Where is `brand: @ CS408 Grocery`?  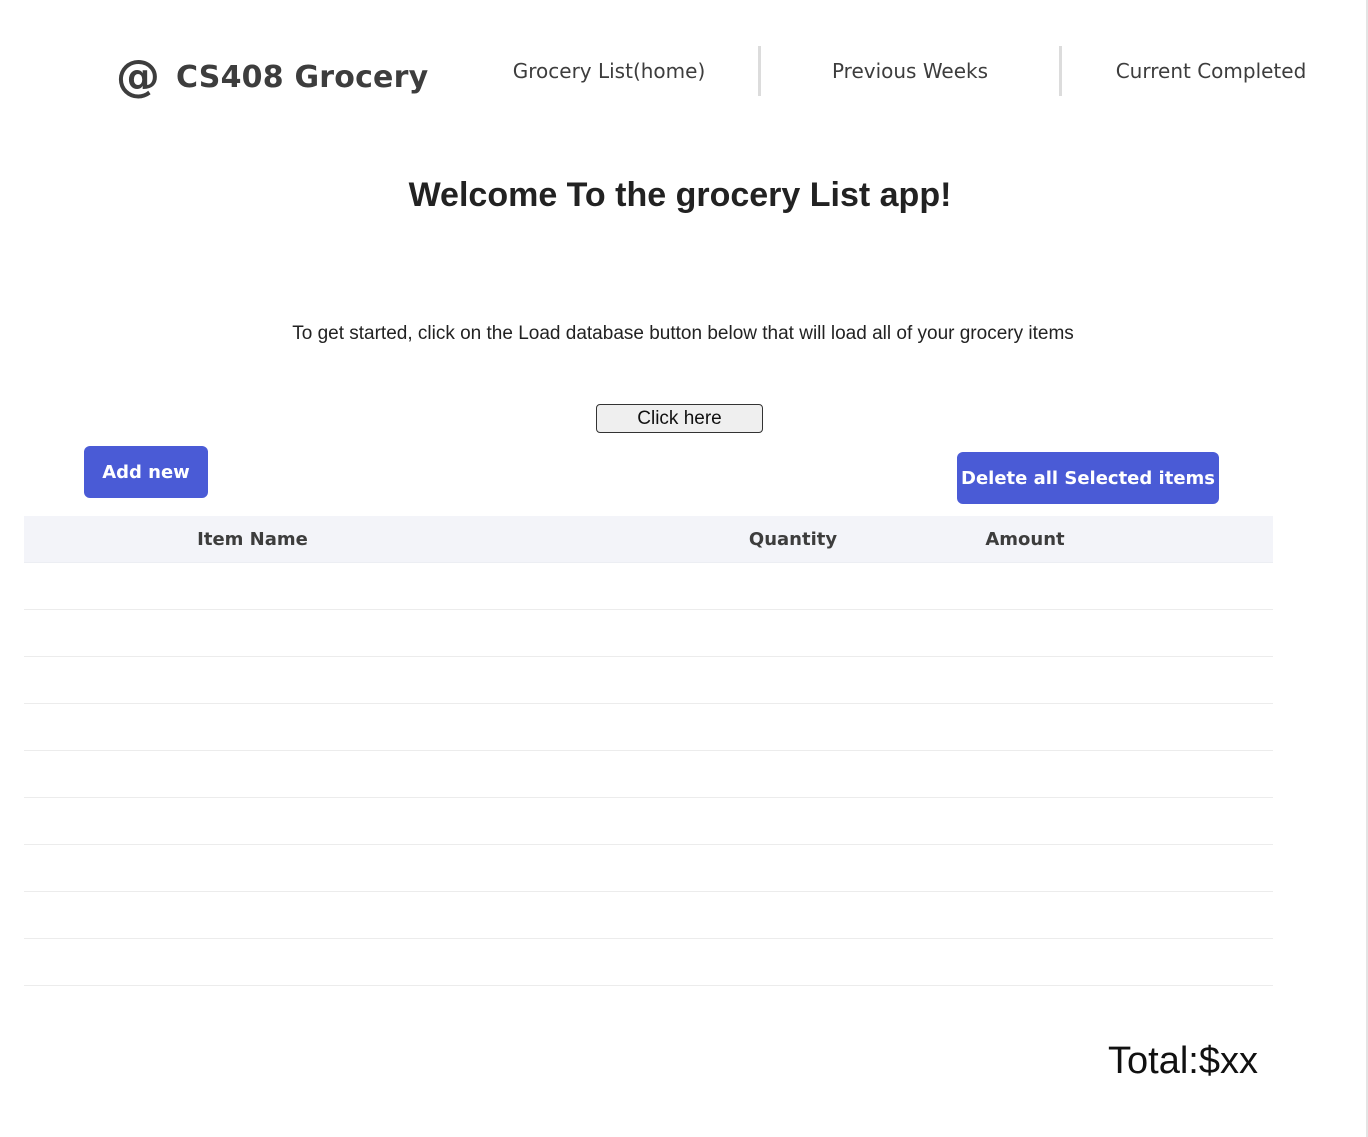 brand: @ CS408 Grocery is located at coordinates (272, 77).